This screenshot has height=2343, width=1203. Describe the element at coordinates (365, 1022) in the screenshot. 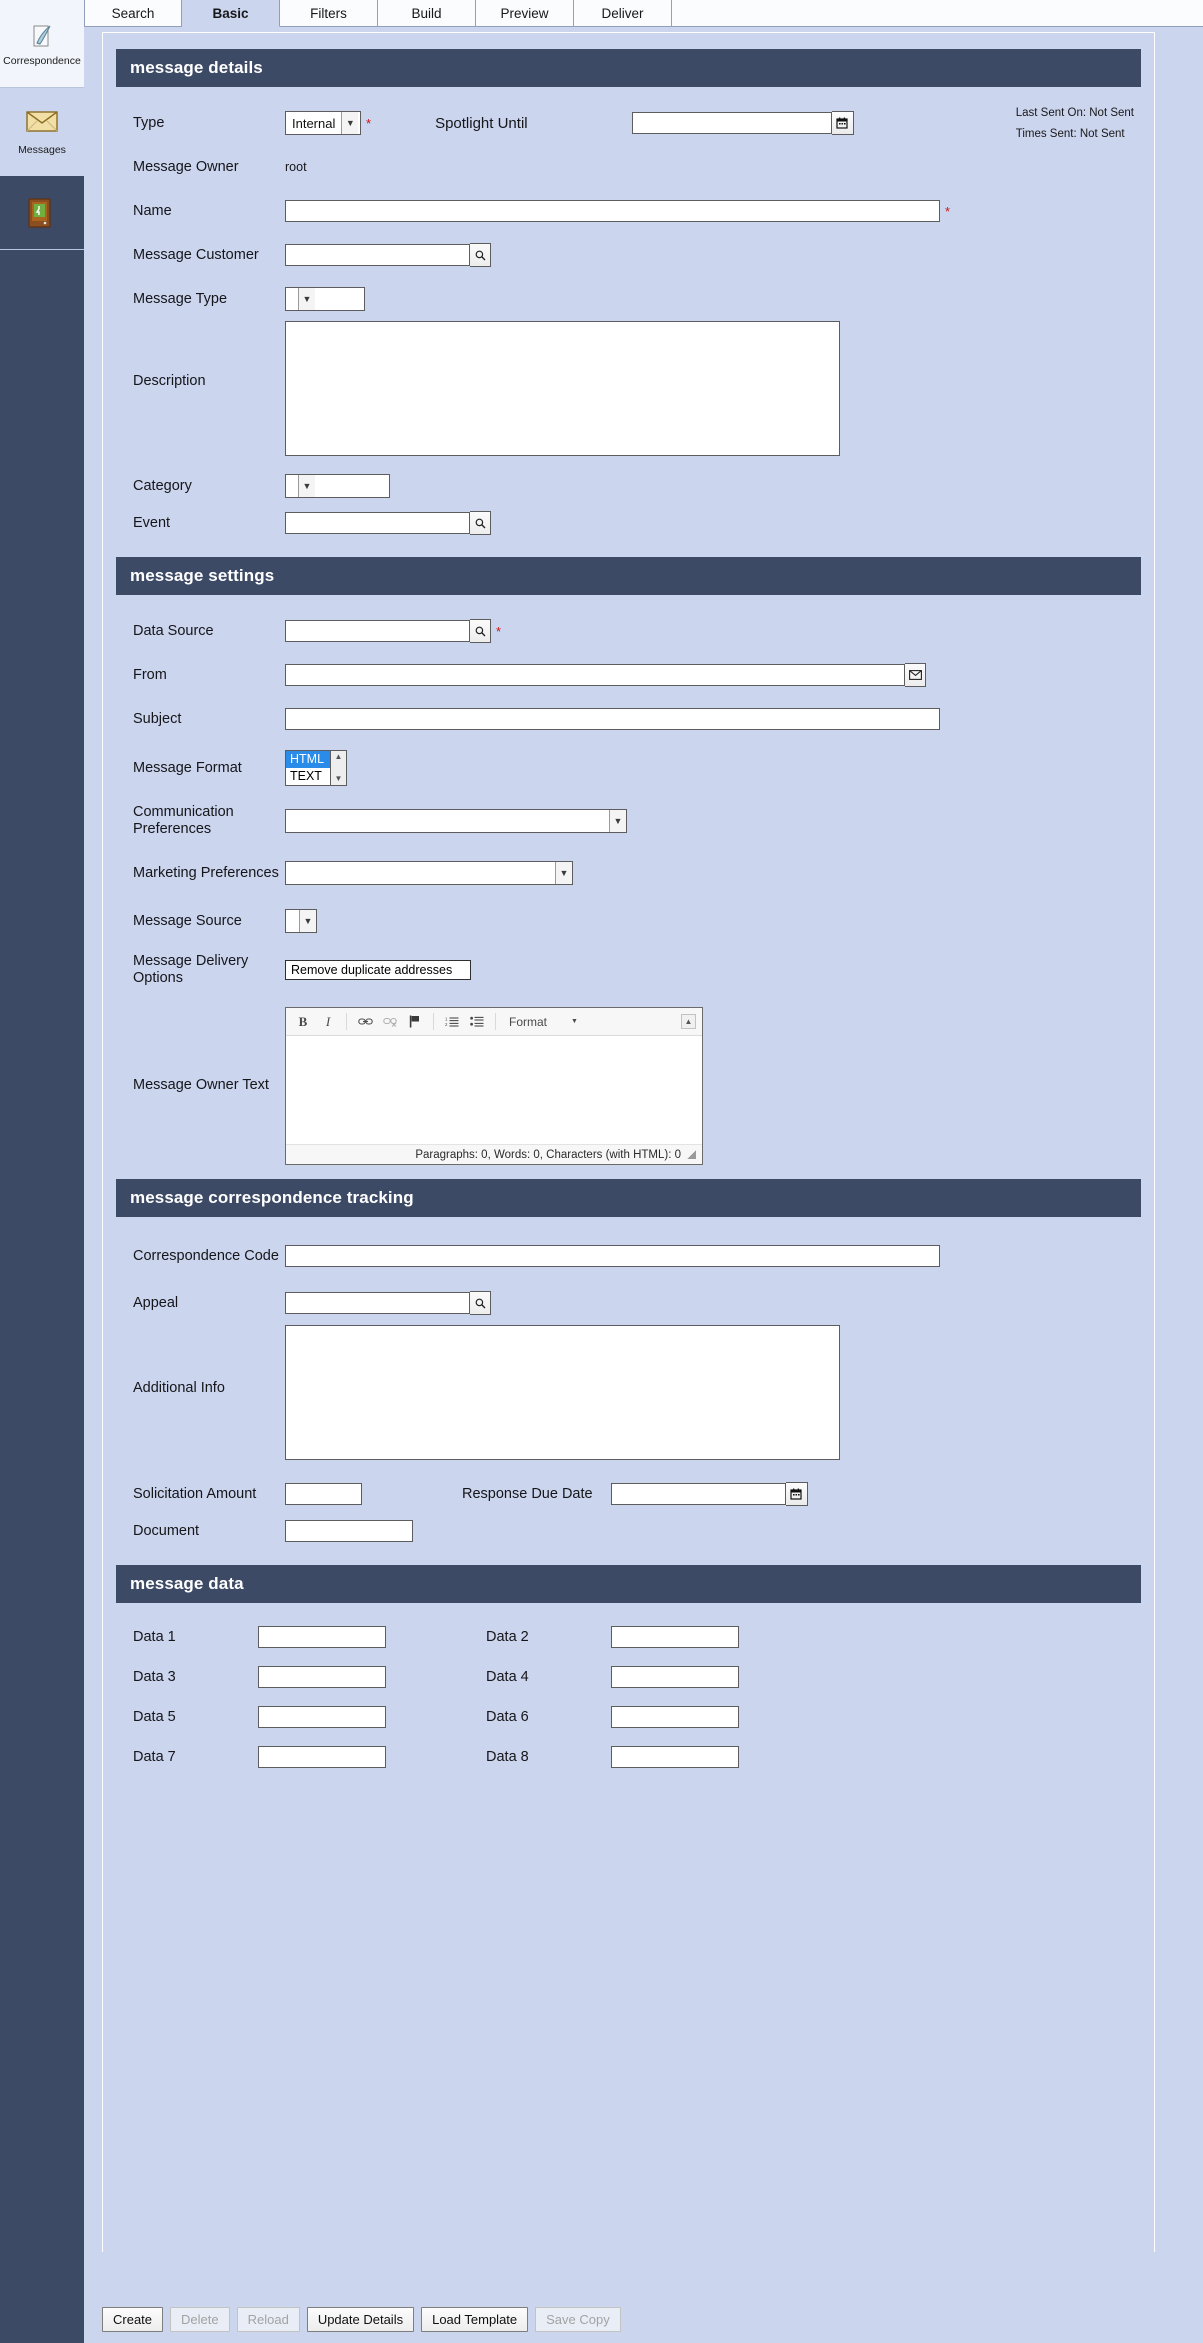

I see `link-icon` at that location.